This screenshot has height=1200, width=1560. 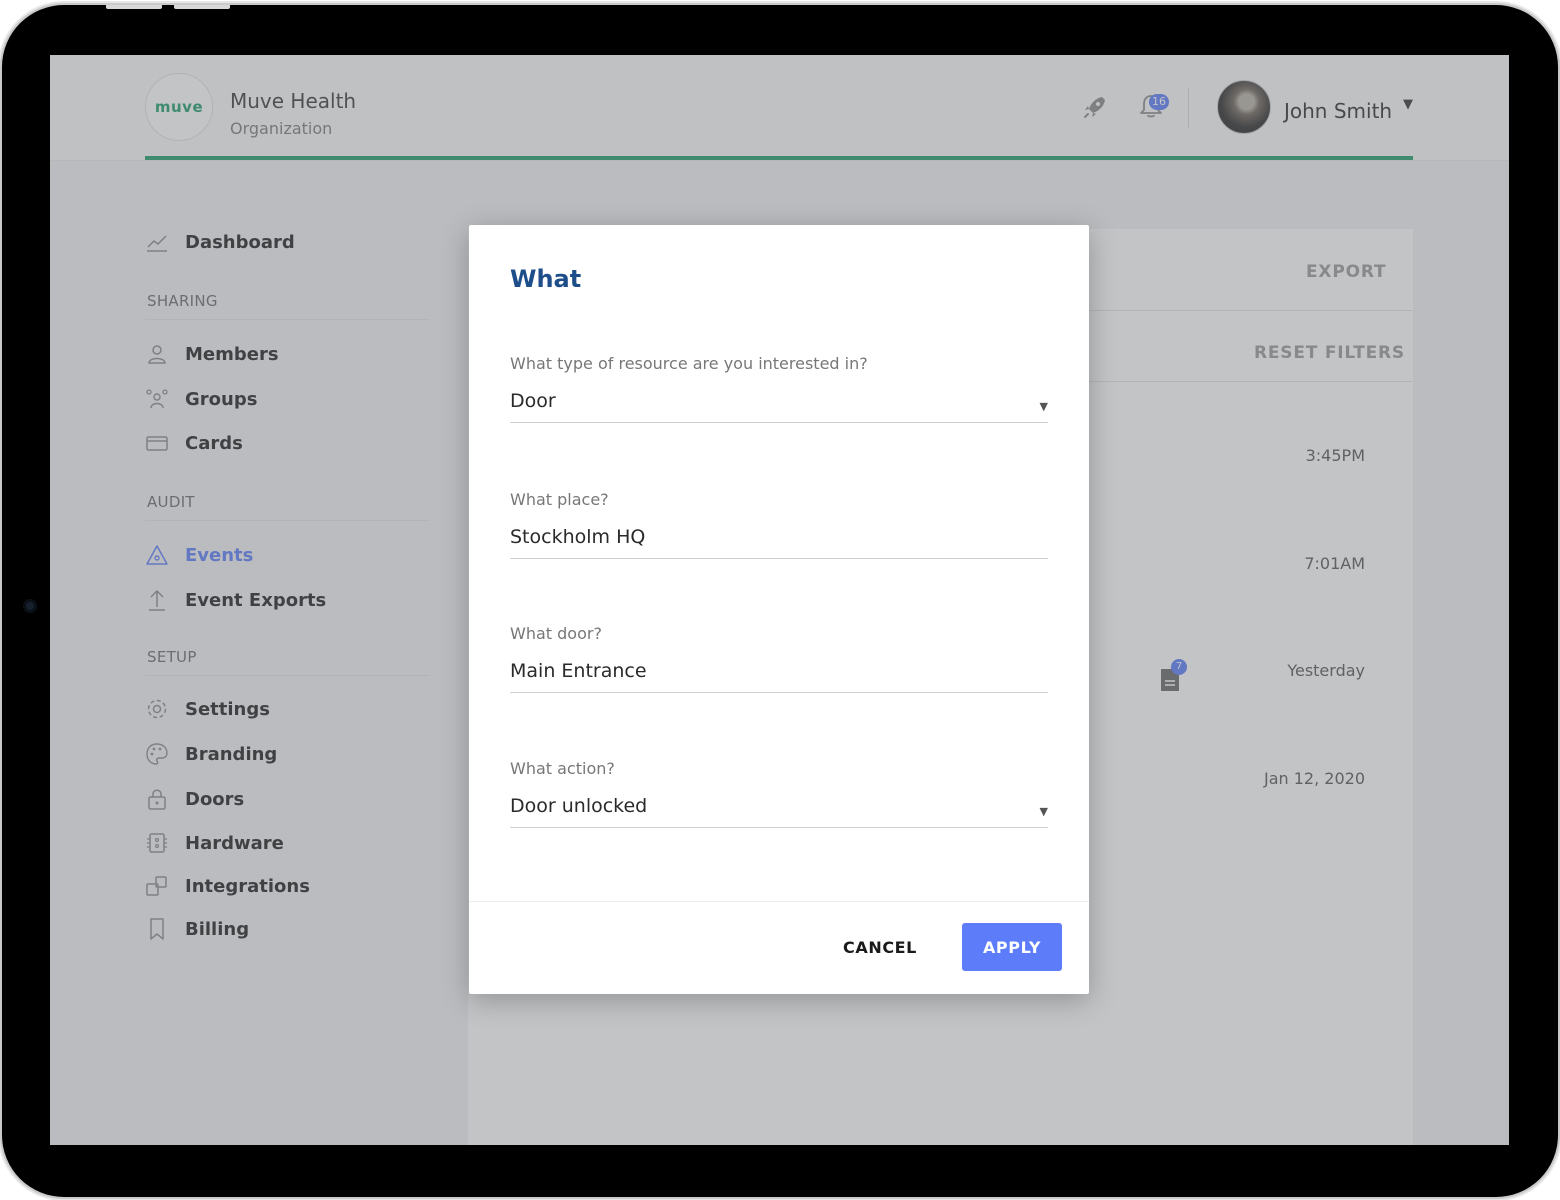 I want to click on selected-value: Door, so click(x=533, y=401).